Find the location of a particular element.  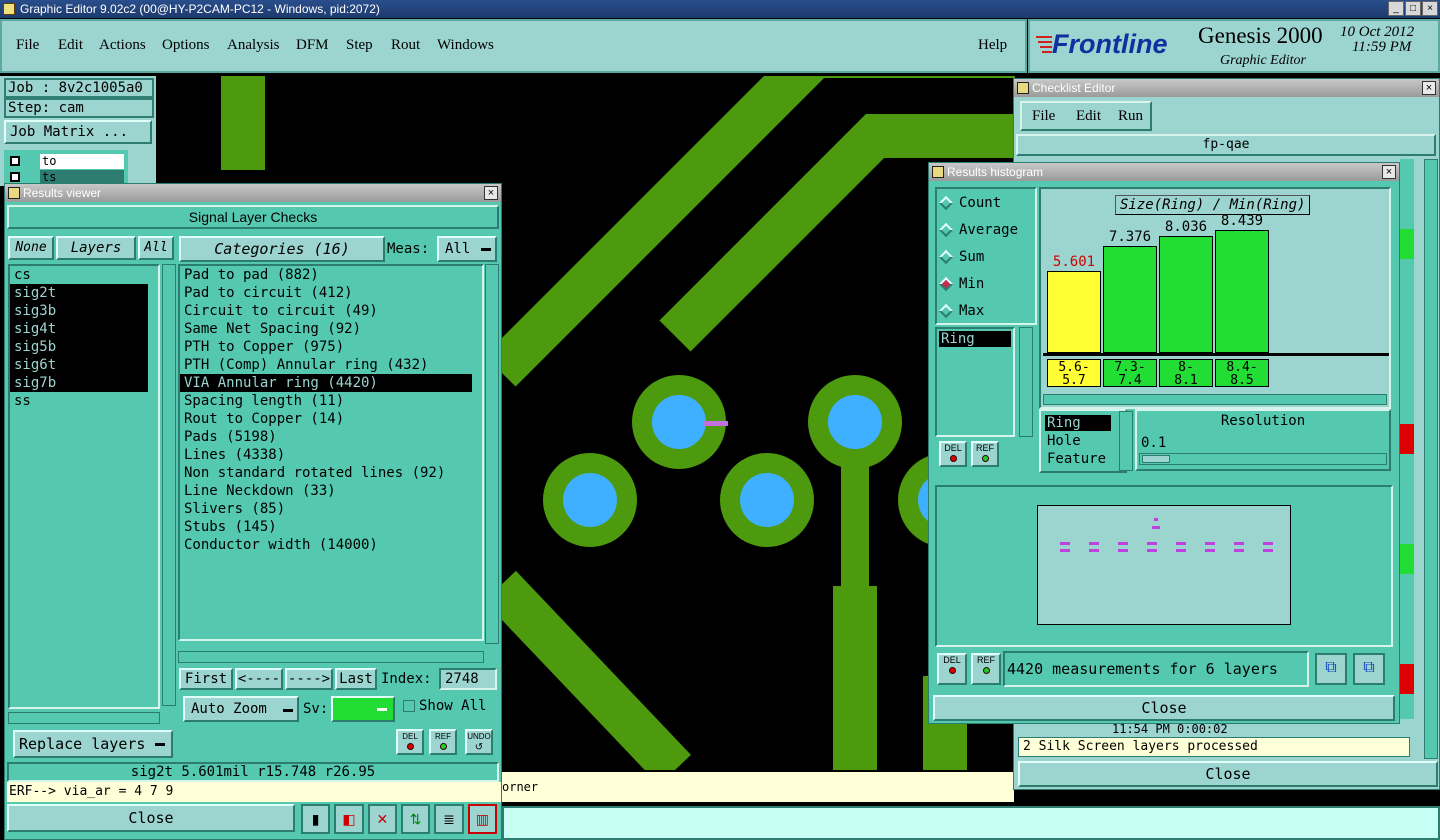

layer-item: sig4t is located at coordinates (79, 329).